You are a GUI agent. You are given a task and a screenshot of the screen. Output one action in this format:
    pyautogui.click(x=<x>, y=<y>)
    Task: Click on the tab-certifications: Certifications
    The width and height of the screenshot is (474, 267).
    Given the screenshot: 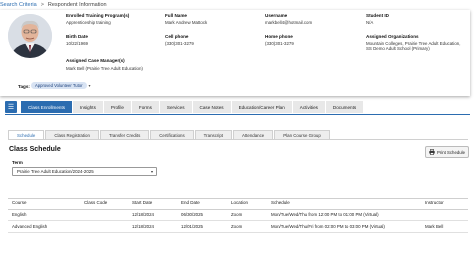 What is the action you would take?
    pyautogui.click(x=172, y=134)
    